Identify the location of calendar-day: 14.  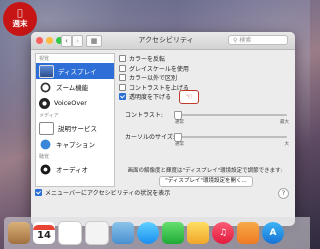
(44, 235).